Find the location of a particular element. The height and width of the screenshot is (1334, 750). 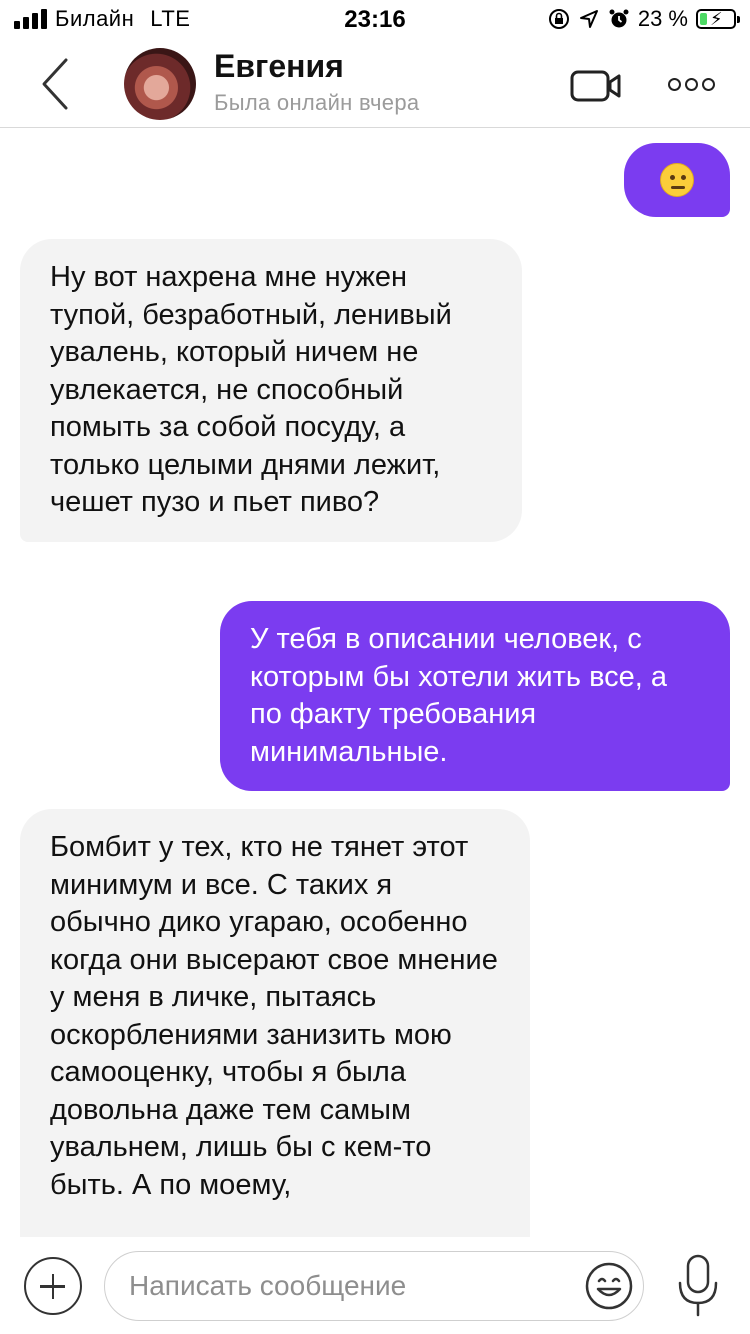

back-chevron-icon is located at coordinates (56, 84).